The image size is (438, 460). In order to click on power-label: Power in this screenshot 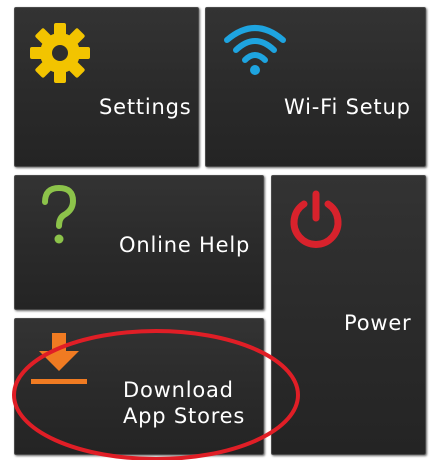, I will do `click(378, 323)`.